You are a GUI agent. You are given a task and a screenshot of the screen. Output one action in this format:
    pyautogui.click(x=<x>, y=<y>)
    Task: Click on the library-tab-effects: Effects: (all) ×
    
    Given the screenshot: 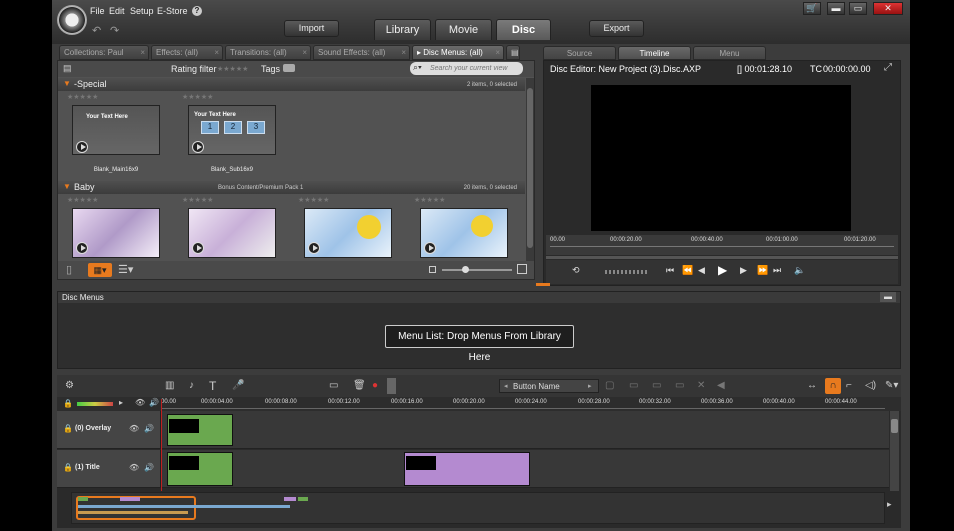 What is the action you would take?
    pyautogui.click(x=187, y=52)
    